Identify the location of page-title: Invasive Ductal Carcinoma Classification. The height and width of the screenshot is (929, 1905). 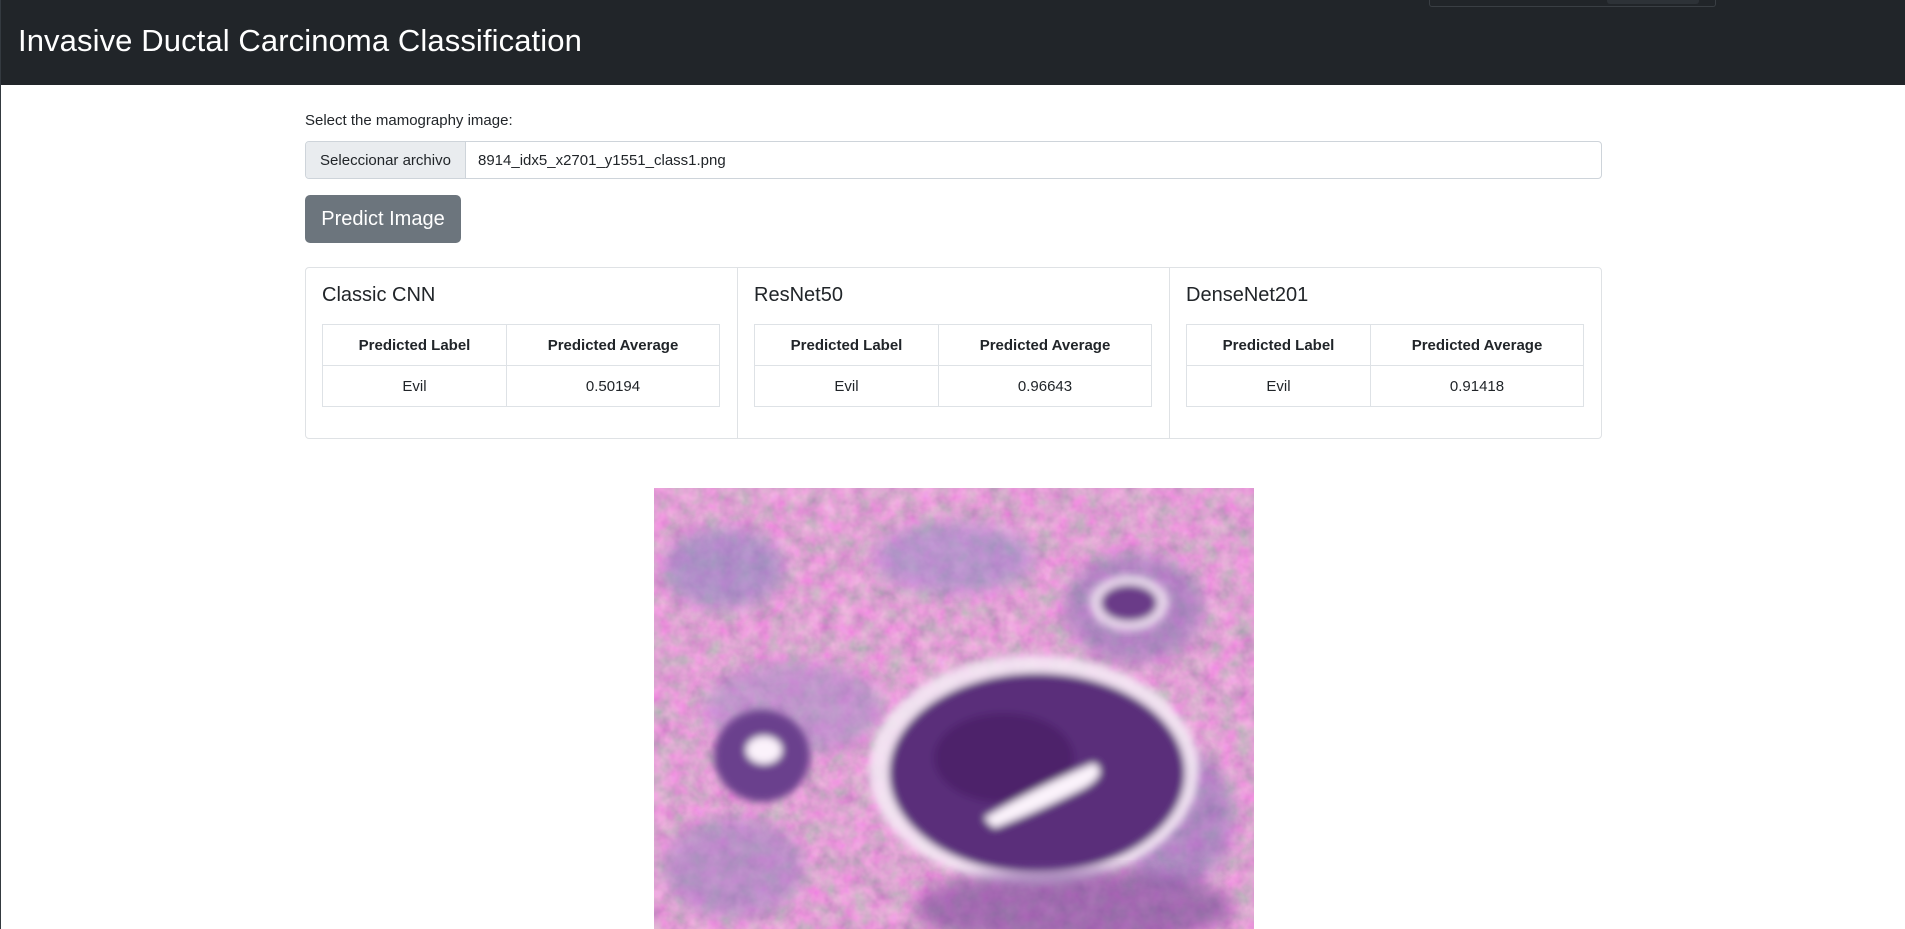
(300, 40).